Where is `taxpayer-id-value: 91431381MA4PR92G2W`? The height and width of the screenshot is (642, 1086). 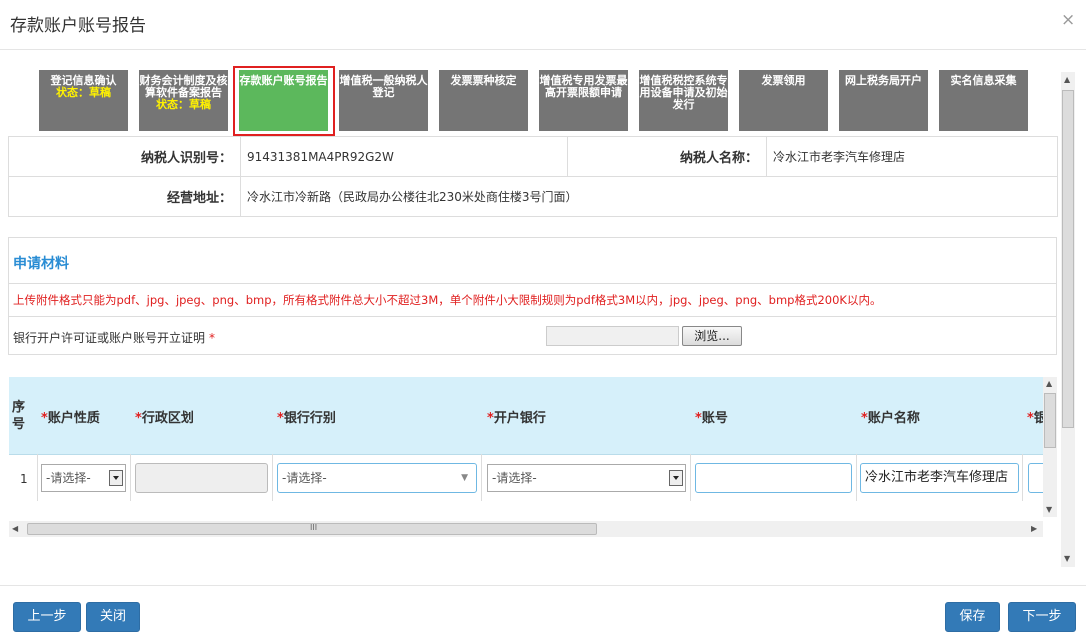 taxpayer-id-value: 91431381MA4PR92G2W is located at coordinates (404, 156).